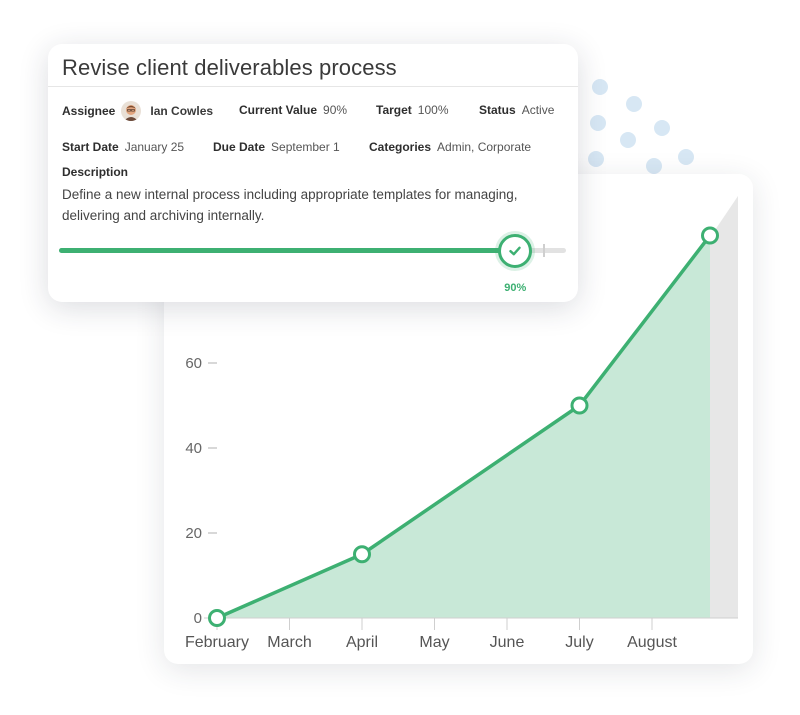 The image size is (800, 715). What do you see at coordinates (287, 250) in the screenshot?
I see `progress-fill` at bounding box center [287, 250].